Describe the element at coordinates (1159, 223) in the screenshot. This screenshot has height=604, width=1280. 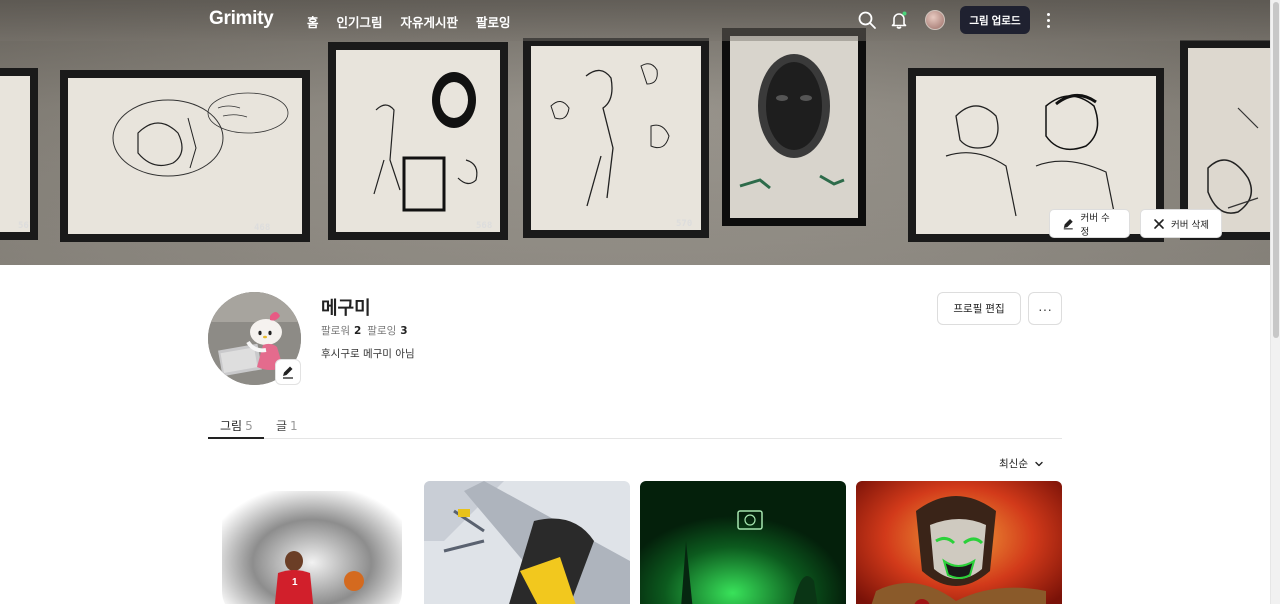
I see `close-icon` at that location.